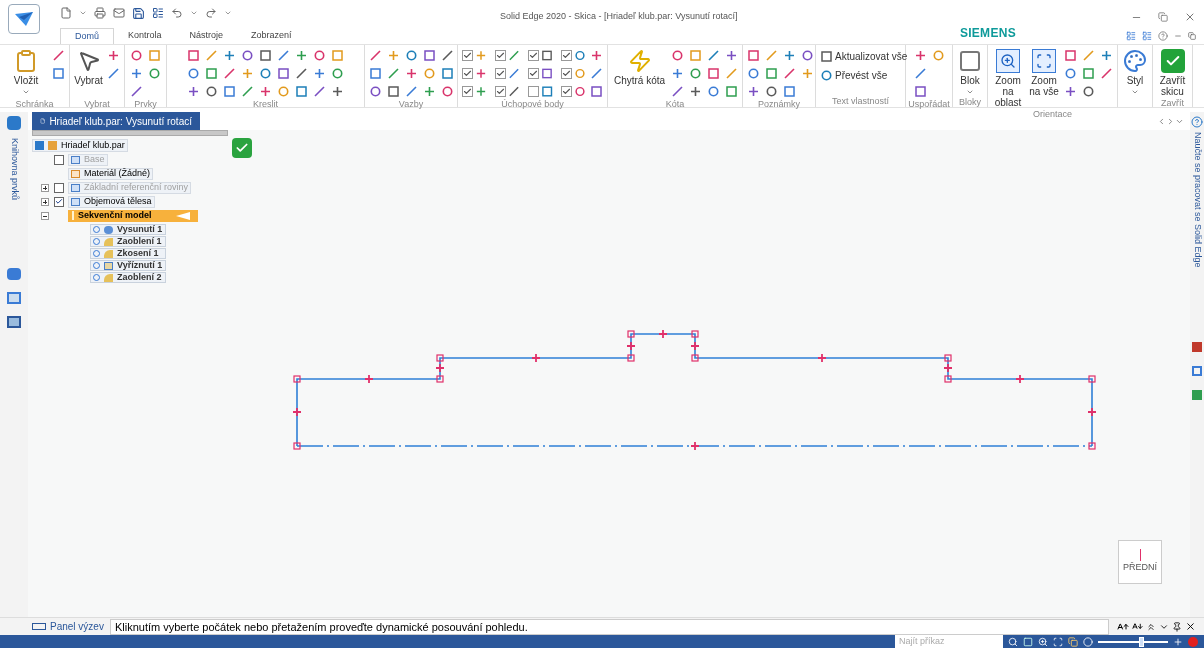 This screenshot has width=1204, height=648. I want to click on ribbon-button: Chytrá kóta, so click(639, 67).